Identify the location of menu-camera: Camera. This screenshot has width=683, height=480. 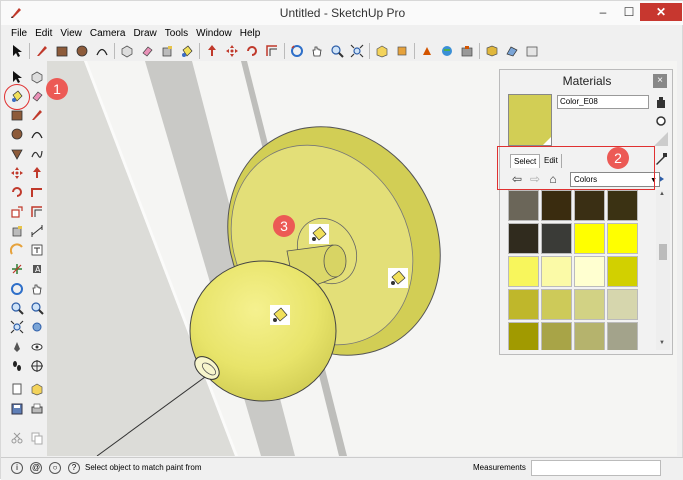
(108, 34).